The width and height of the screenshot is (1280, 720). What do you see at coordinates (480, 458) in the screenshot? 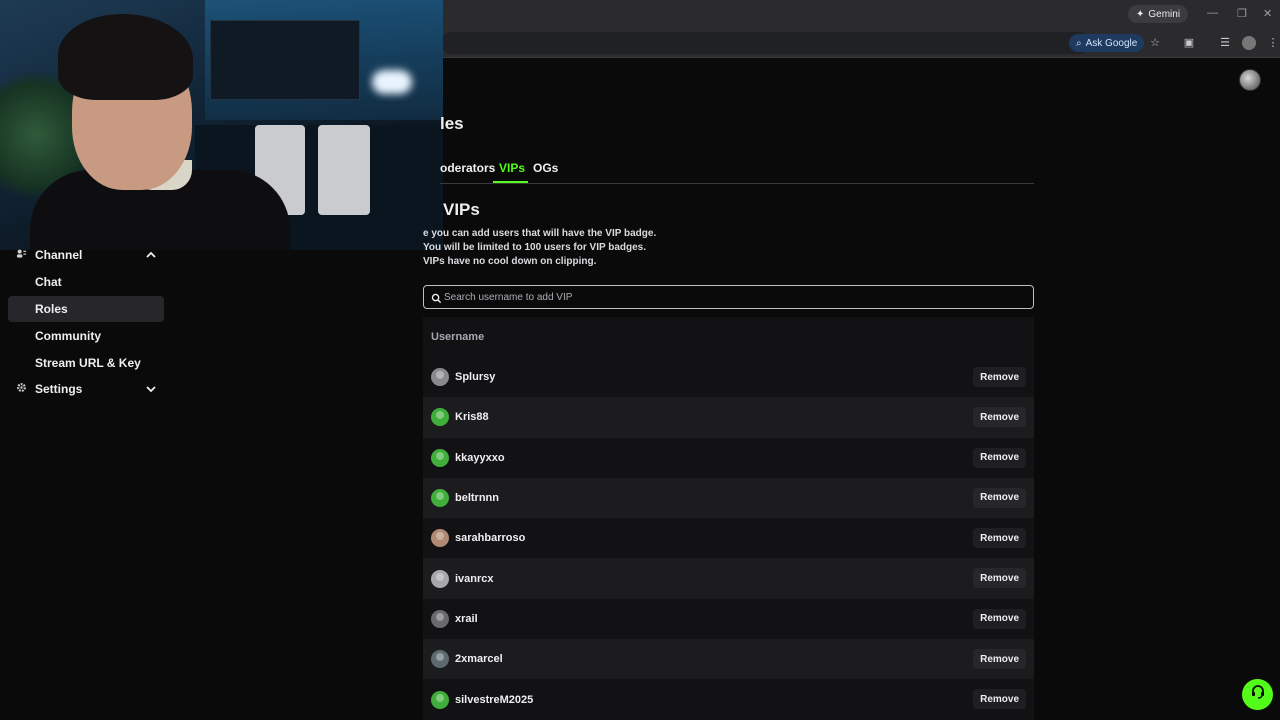
I see `username: kkayyxxo` at bounding box center [480, 458].